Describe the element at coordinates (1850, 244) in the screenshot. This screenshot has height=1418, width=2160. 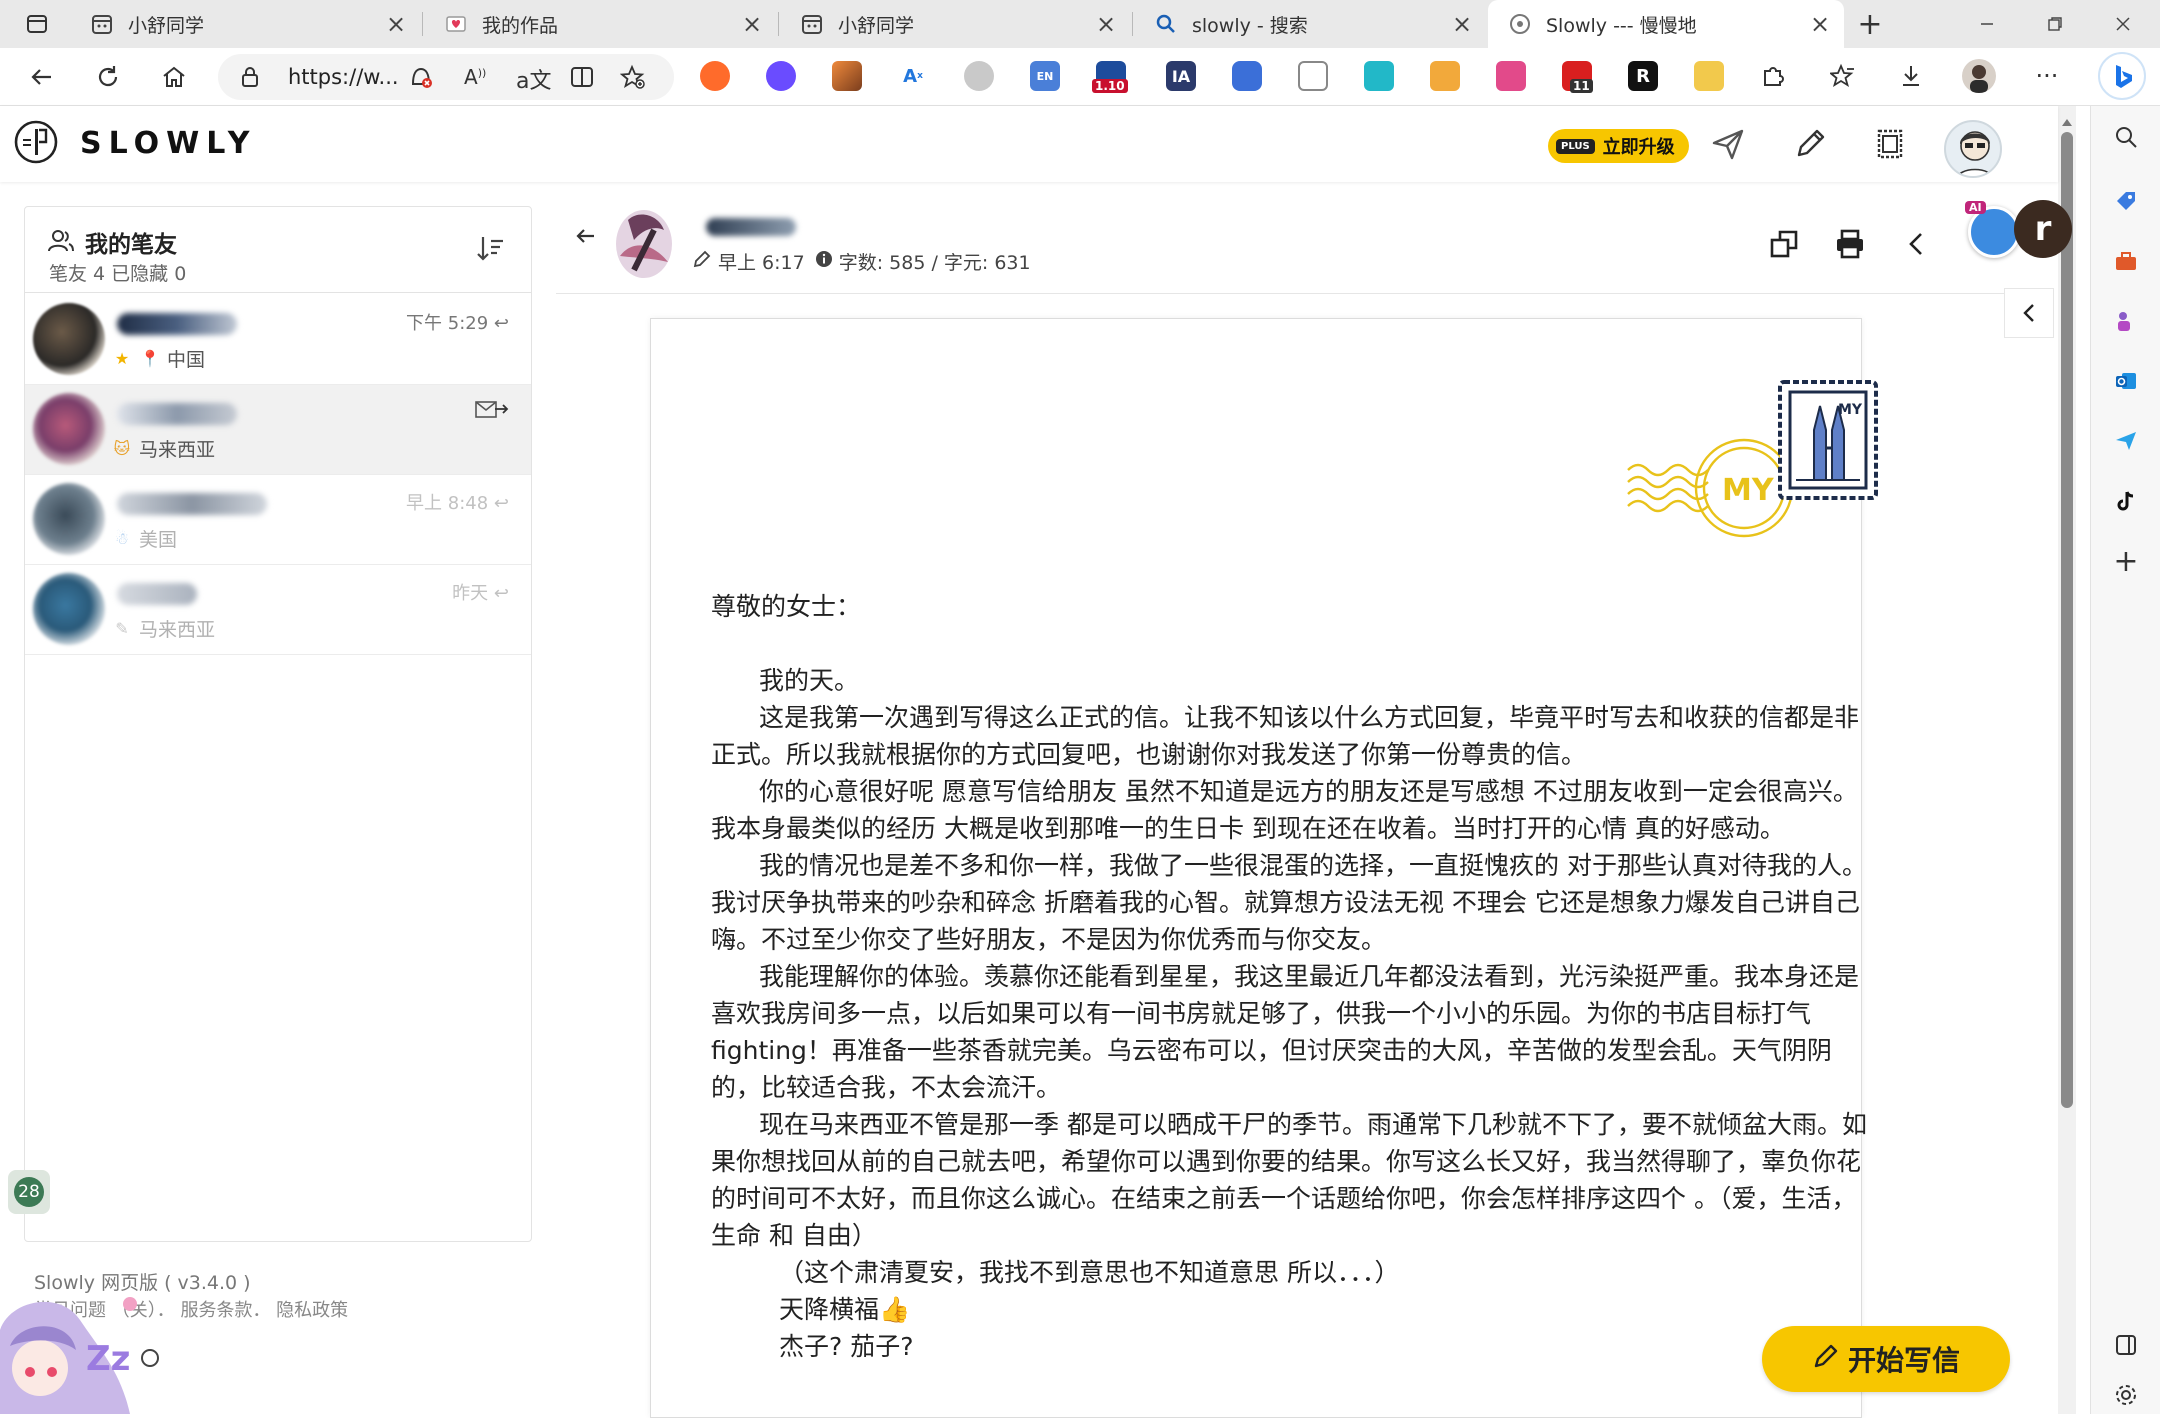
I see `print-icon` at that location.